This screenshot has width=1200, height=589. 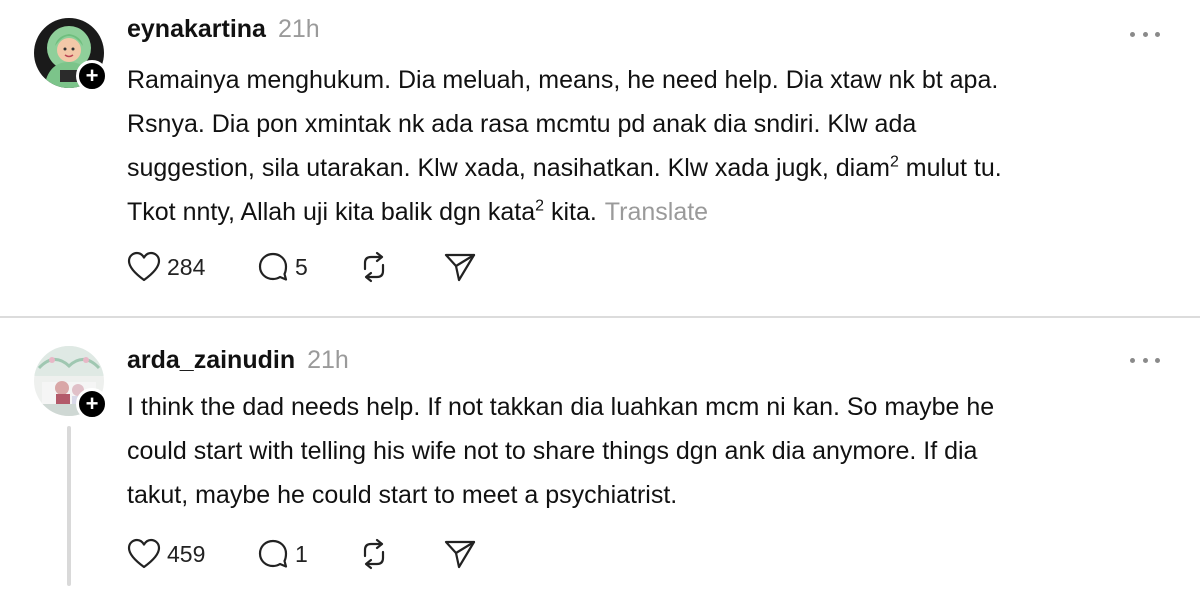 I want to click on action-bar: 459 1, so click(x=302, y=554).